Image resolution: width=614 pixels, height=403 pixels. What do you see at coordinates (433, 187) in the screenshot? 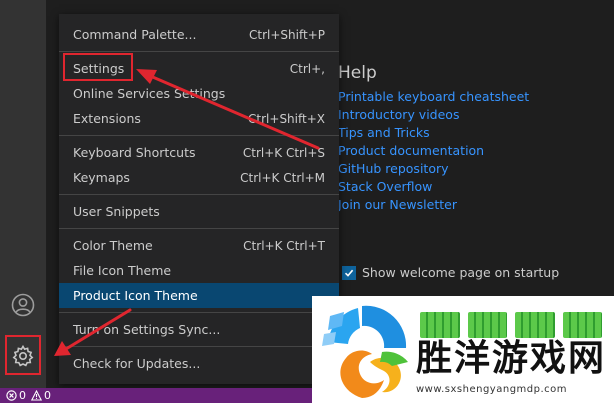
I see `help-link-stackoverflow: Stack Overflow` at bounding box center [433, 187].